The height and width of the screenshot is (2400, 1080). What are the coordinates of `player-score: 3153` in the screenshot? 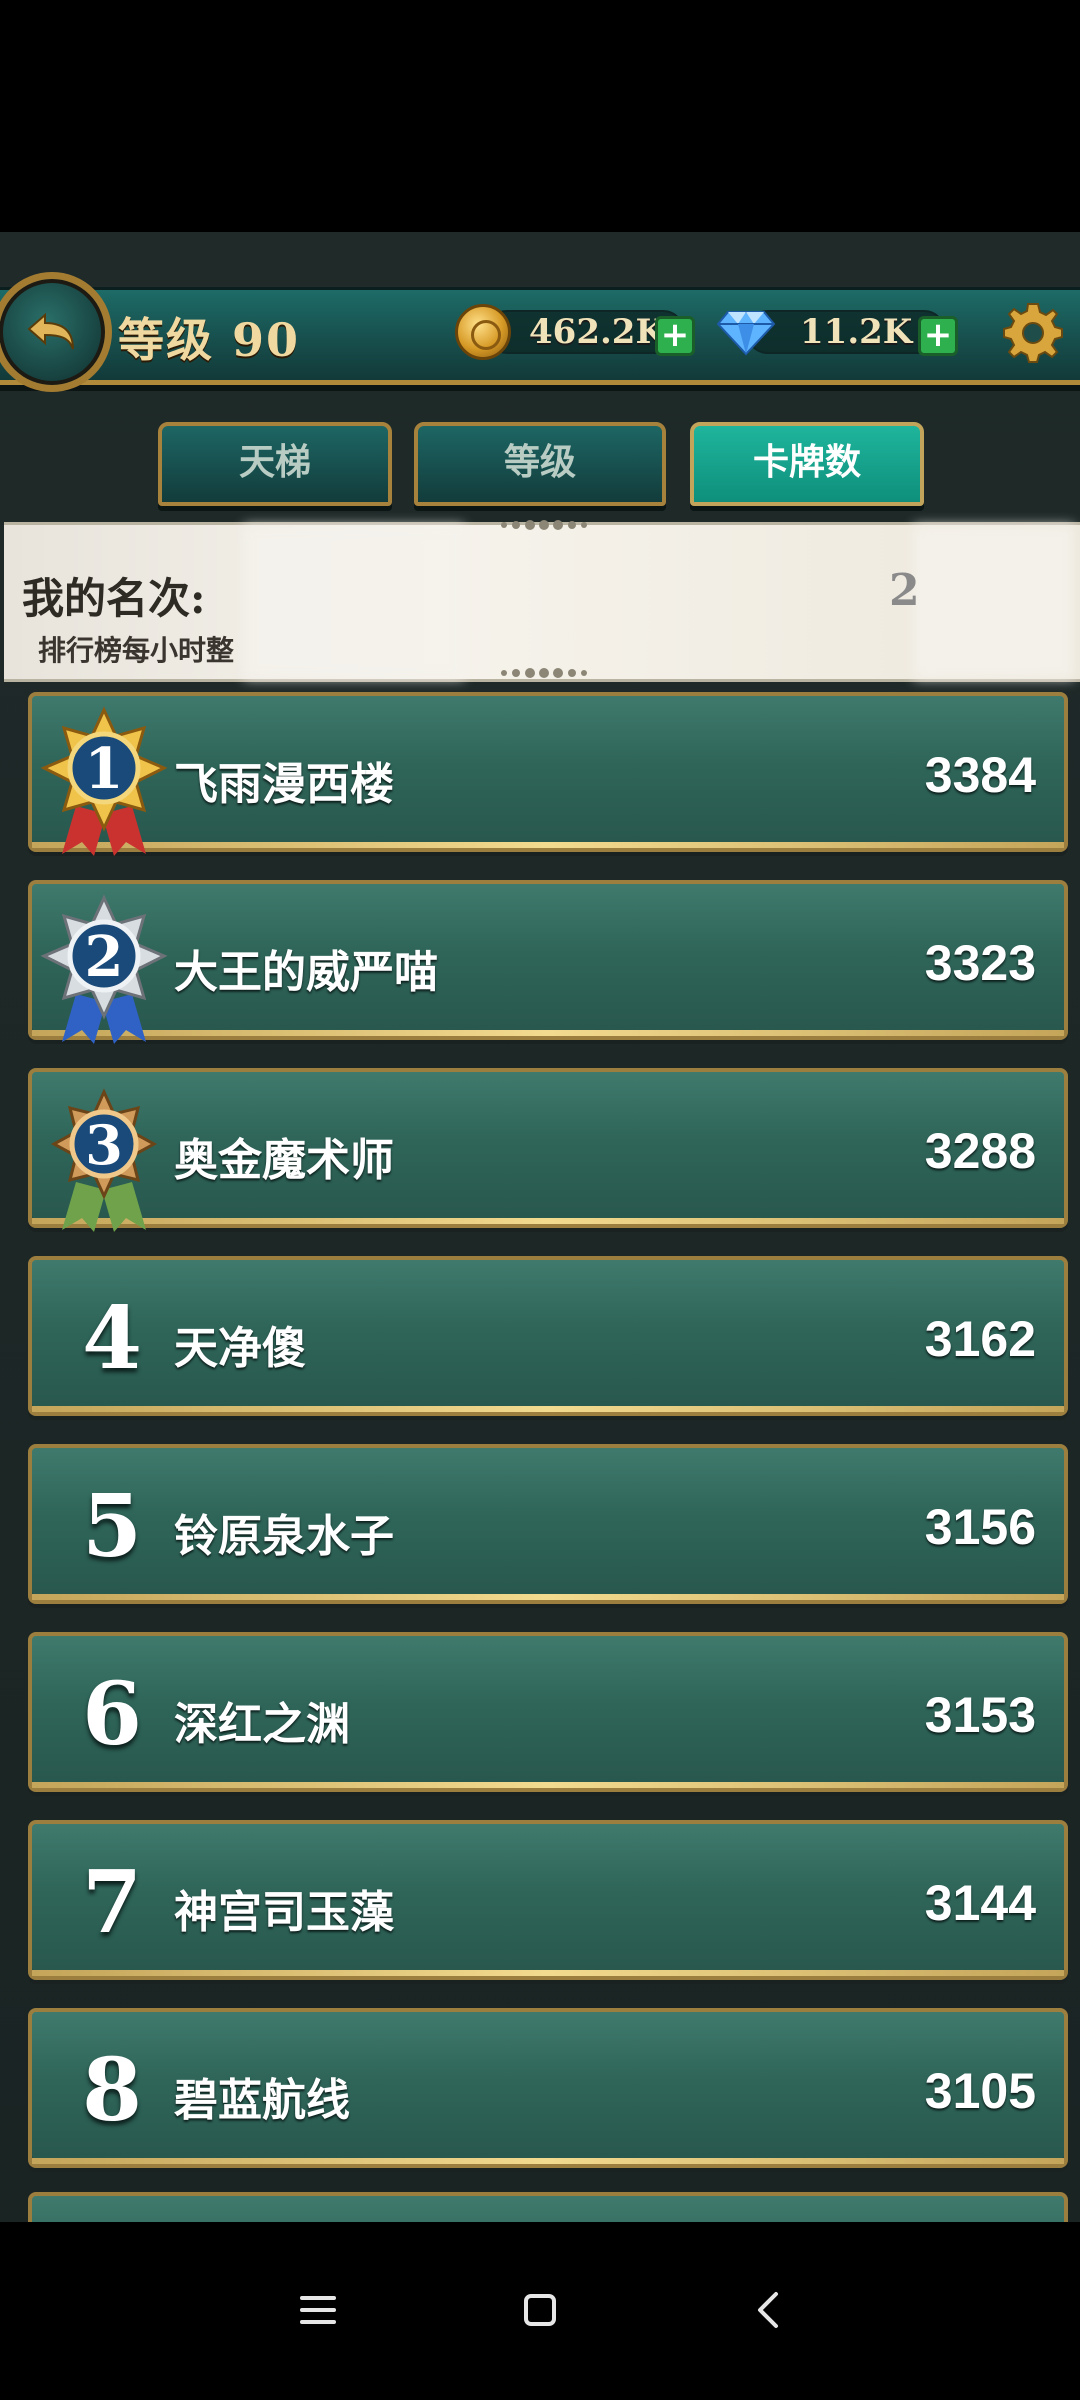 It's located at (980, 1715).